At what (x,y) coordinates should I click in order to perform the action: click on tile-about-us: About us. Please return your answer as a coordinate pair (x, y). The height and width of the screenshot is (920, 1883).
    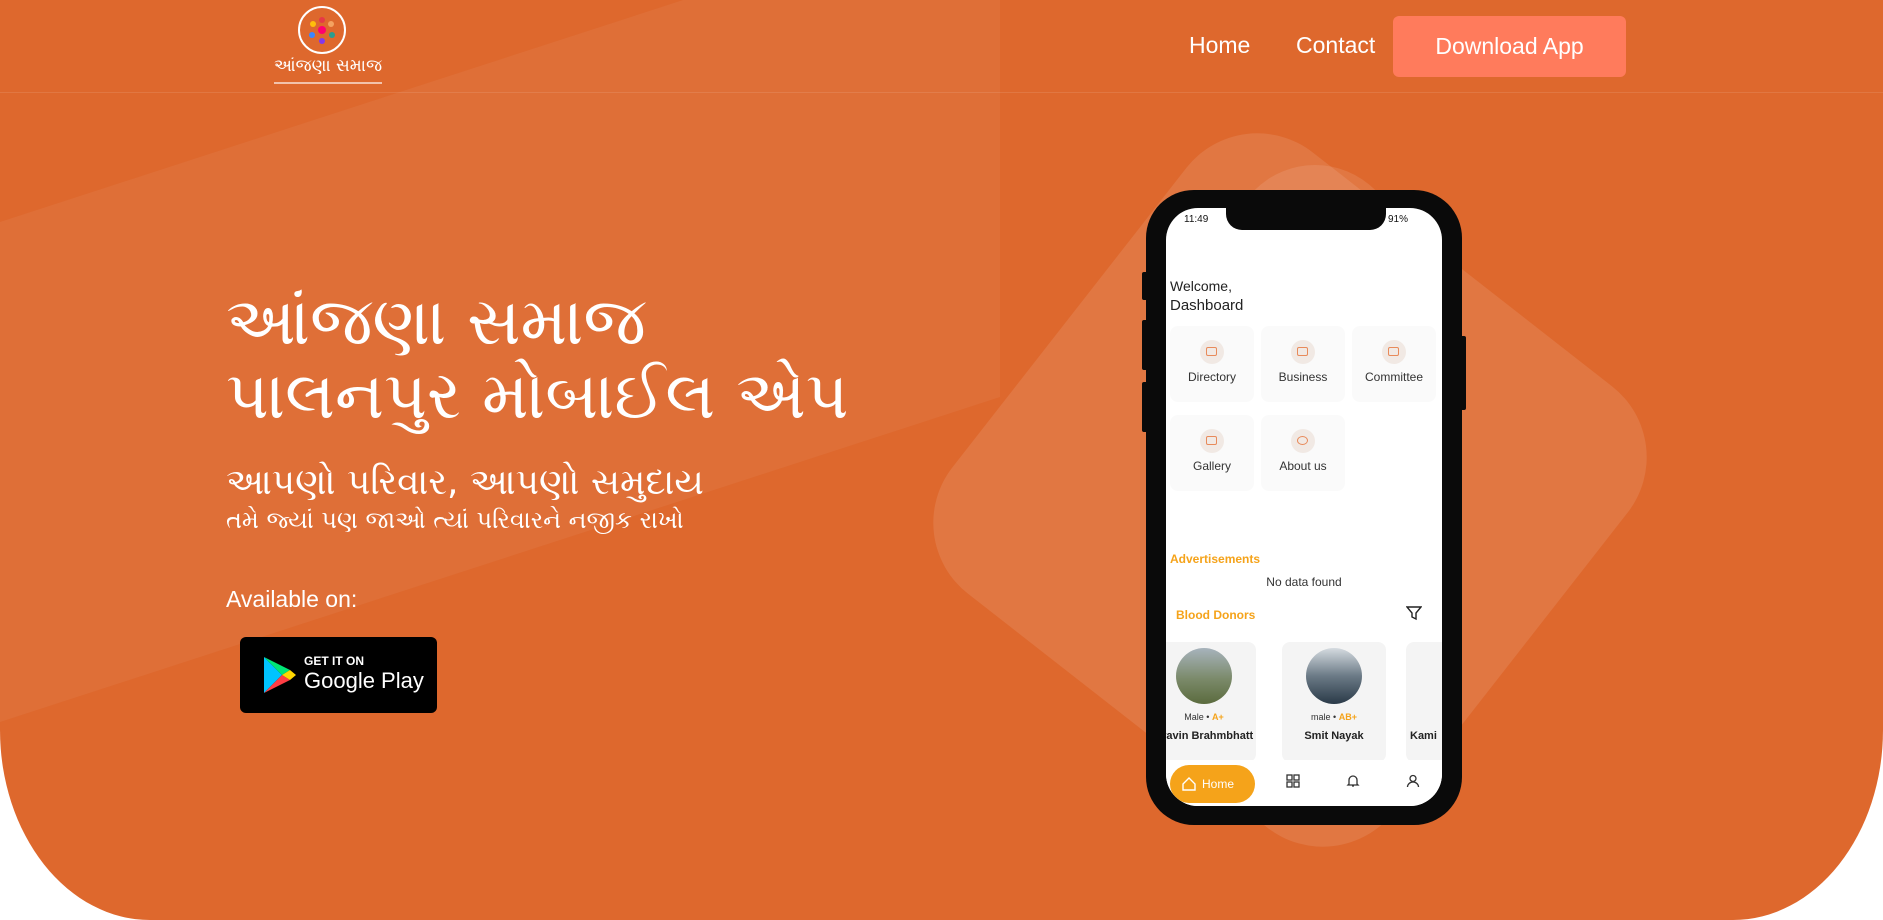
    Looking at the image, I should click on (1303, 453).